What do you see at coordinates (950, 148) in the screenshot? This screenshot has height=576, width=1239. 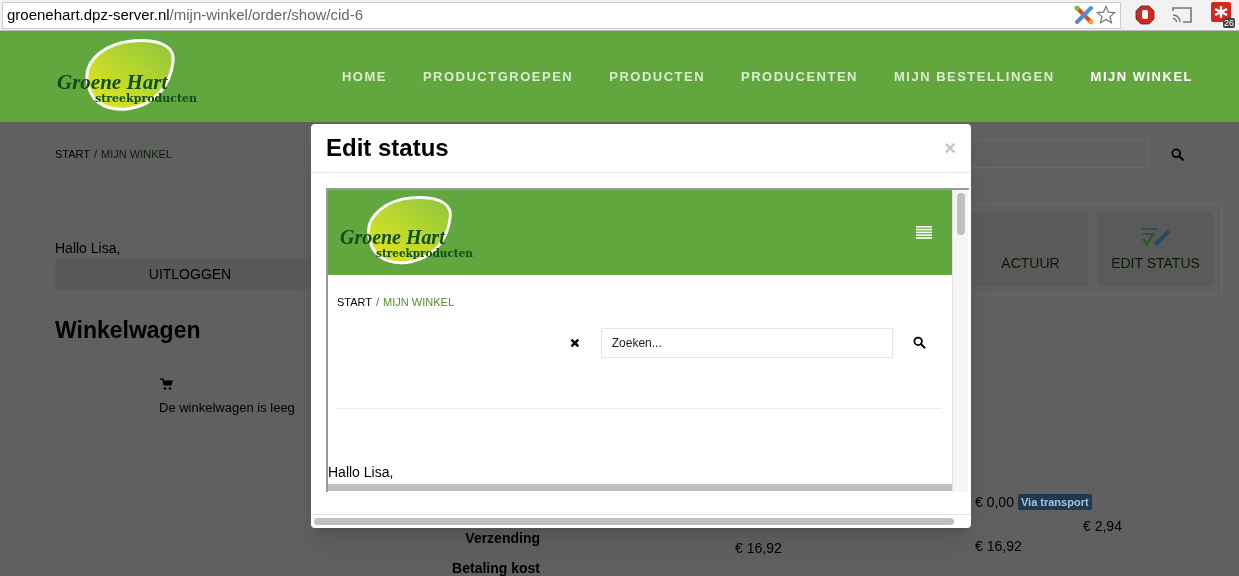 I see `close-button: ×` at bounding box center [950, 148].